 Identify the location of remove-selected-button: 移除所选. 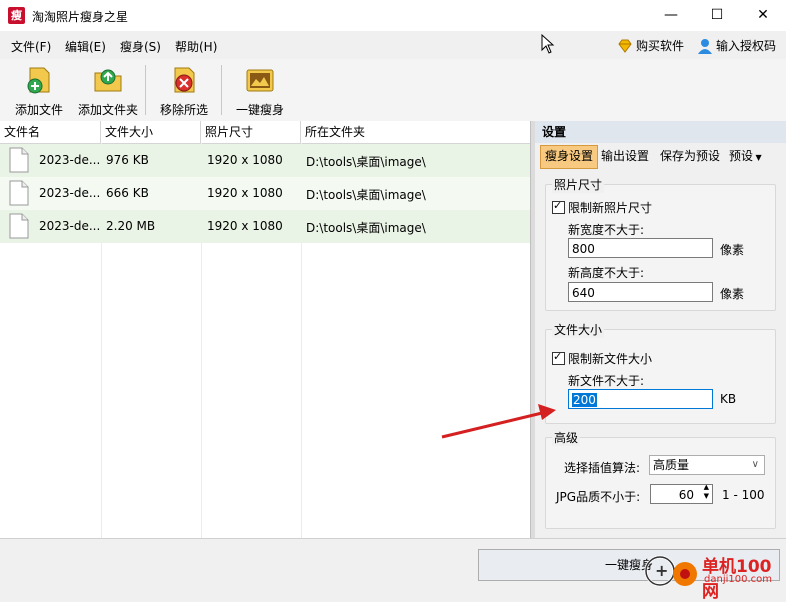
(184, 91).